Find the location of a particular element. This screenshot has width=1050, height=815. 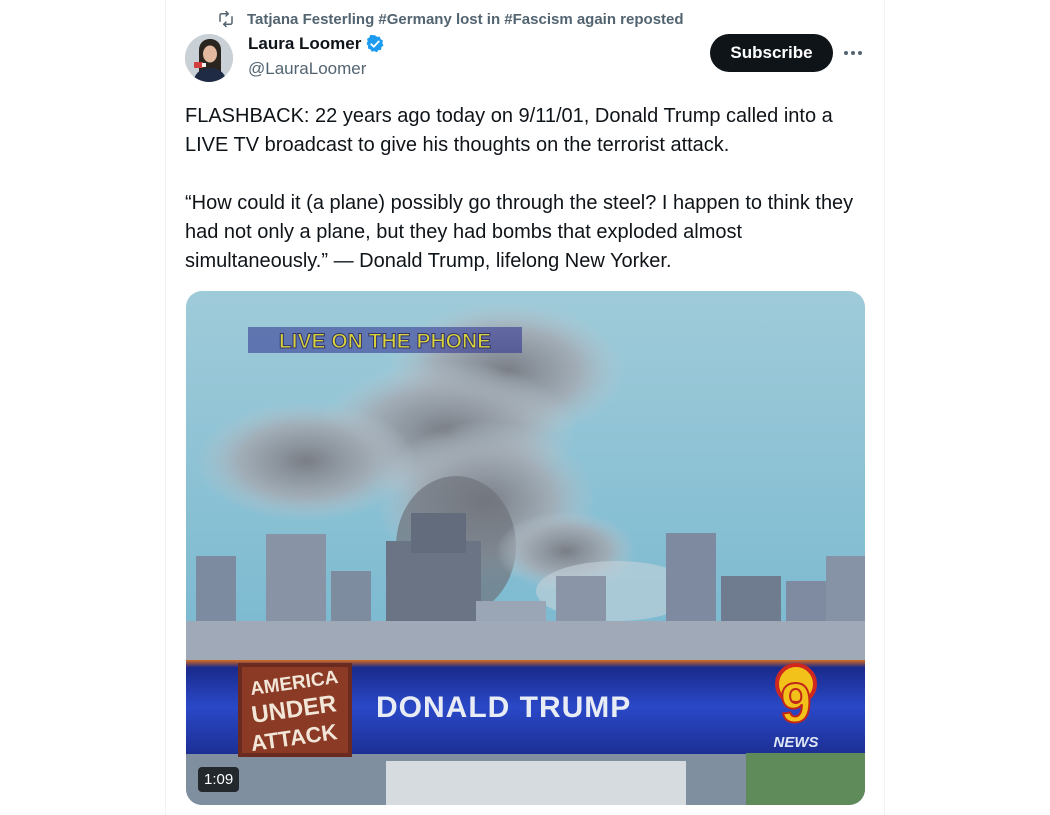

live-on-the-phone-banner: LIVE ON THE PHONE is located at coordinates (385, 340).